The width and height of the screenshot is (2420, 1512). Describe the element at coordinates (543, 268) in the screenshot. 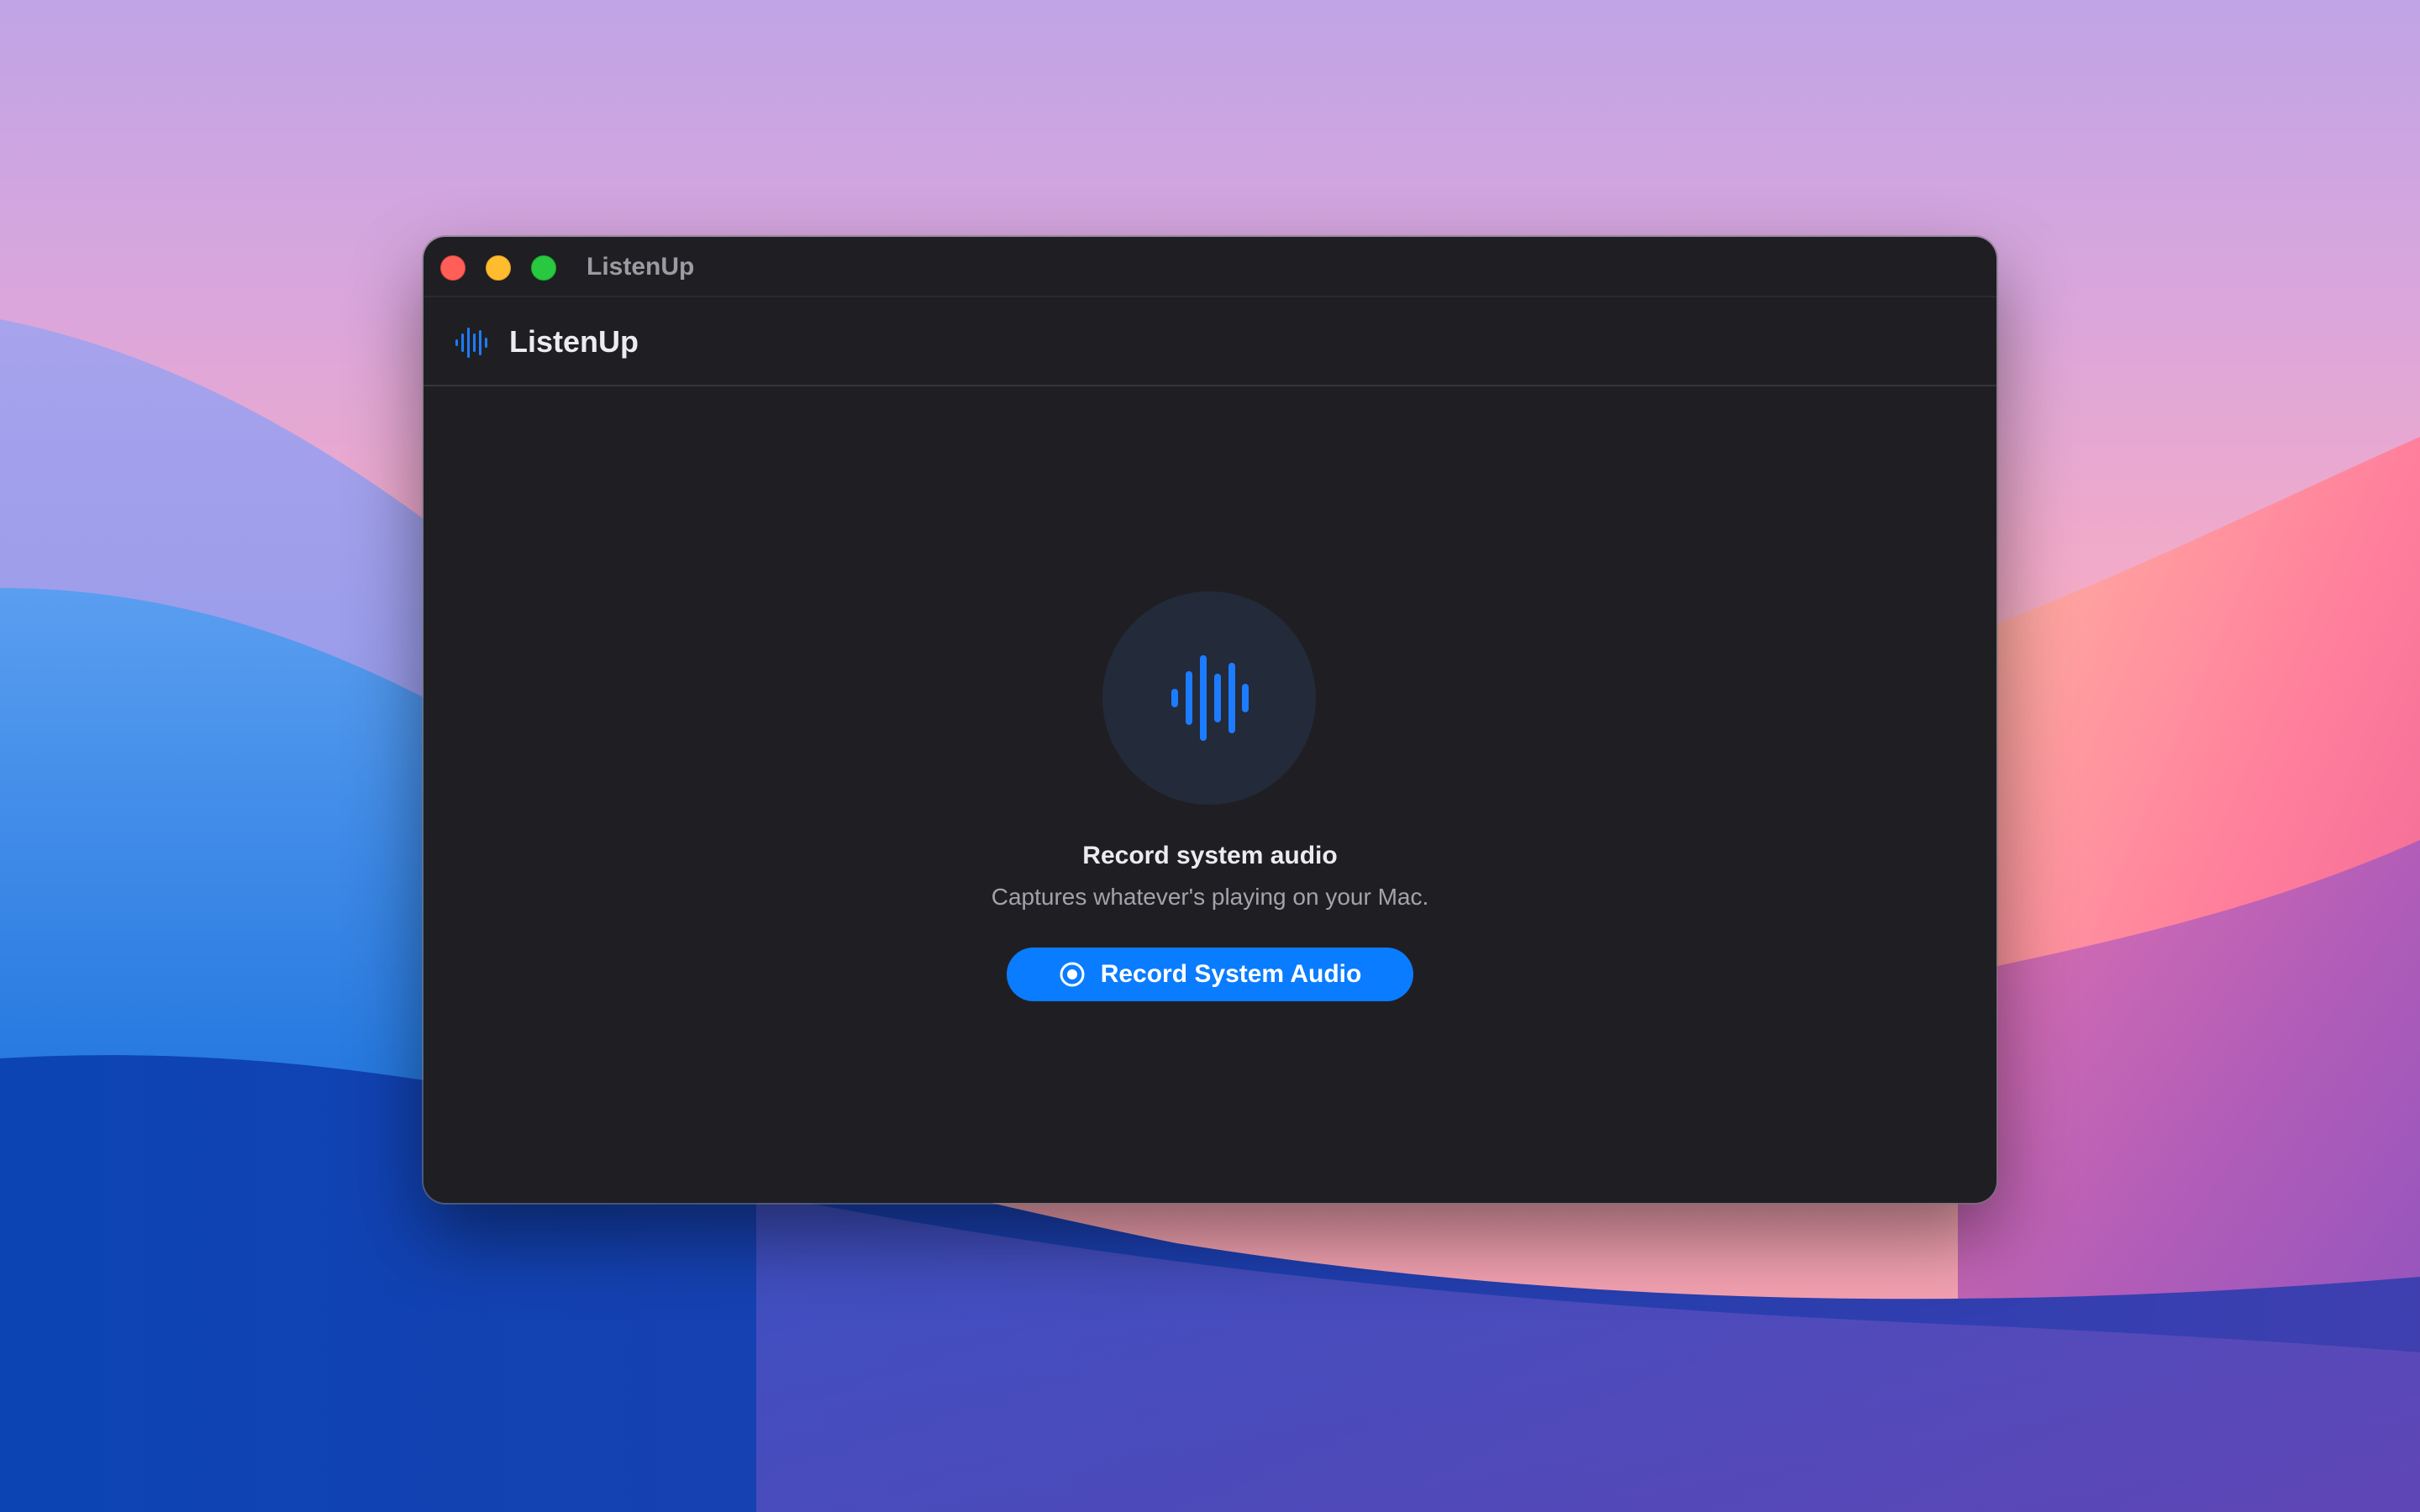

I see `zoom-window-button` at that location.